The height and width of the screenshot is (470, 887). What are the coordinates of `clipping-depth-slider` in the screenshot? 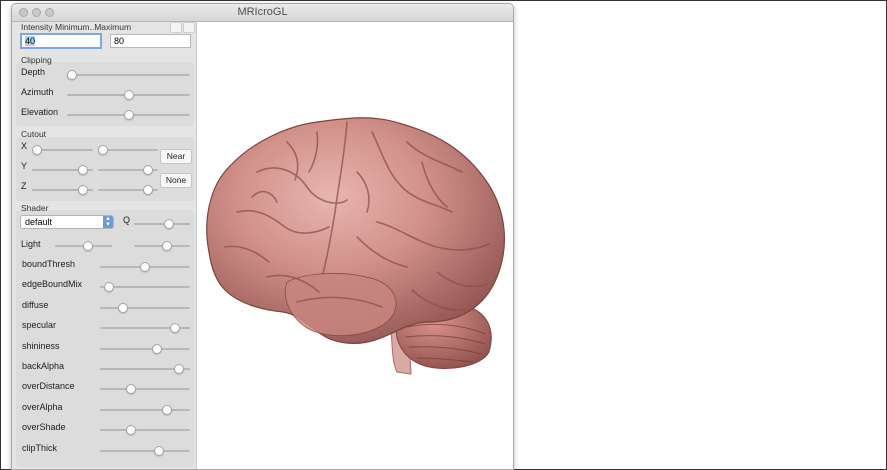 It's located at (128, 75).